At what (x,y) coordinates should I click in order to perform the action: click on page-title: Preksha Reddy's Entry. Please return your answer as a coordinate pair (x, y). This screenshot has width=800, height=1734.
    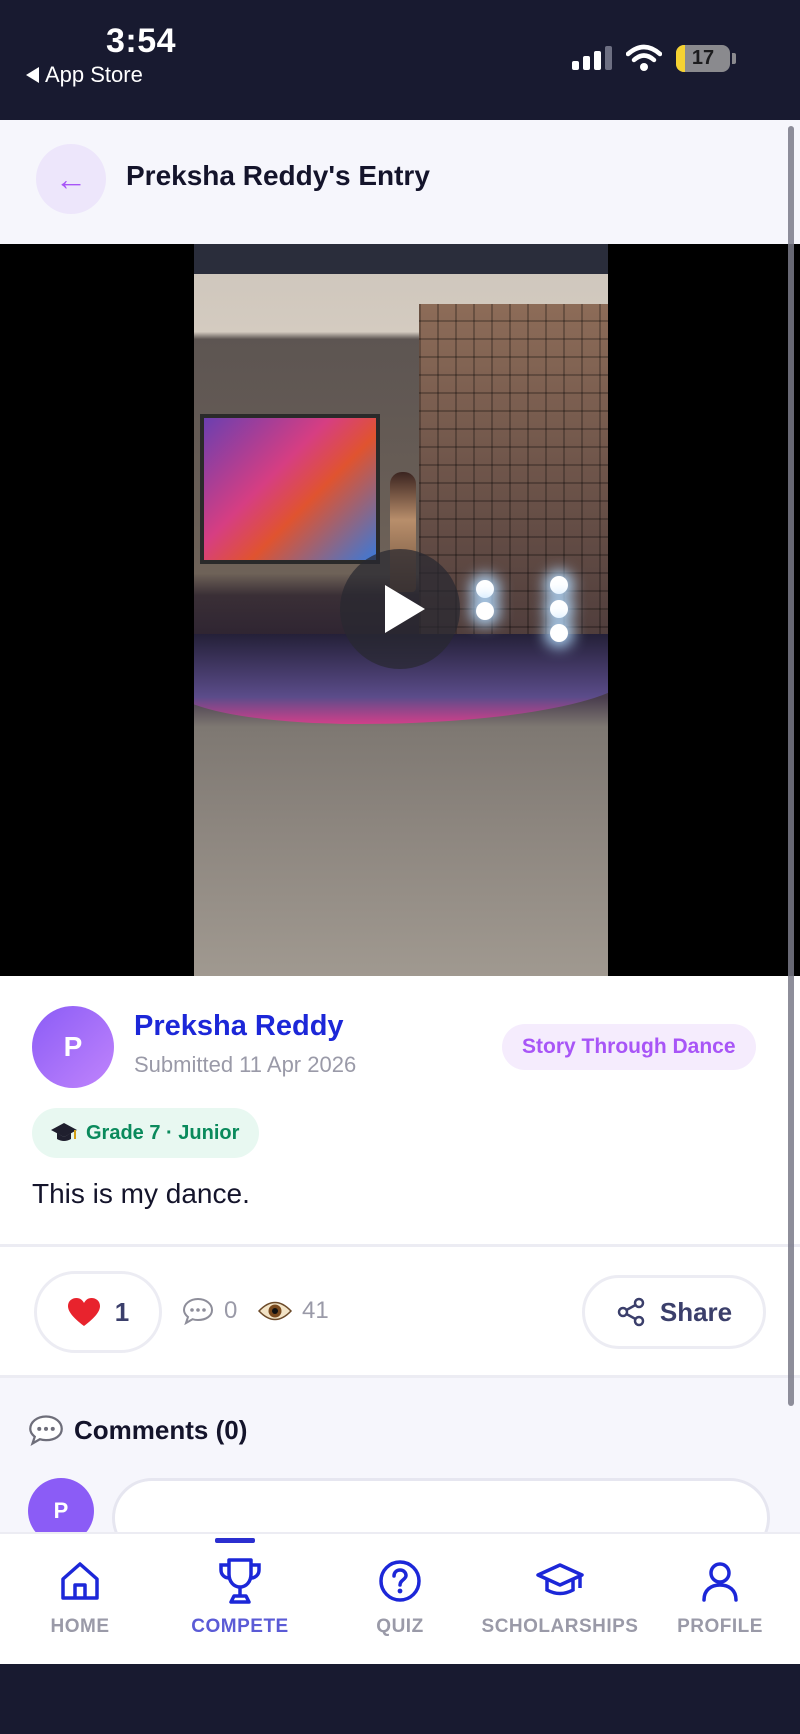
    Looking at the image, I should click on (278, 175).